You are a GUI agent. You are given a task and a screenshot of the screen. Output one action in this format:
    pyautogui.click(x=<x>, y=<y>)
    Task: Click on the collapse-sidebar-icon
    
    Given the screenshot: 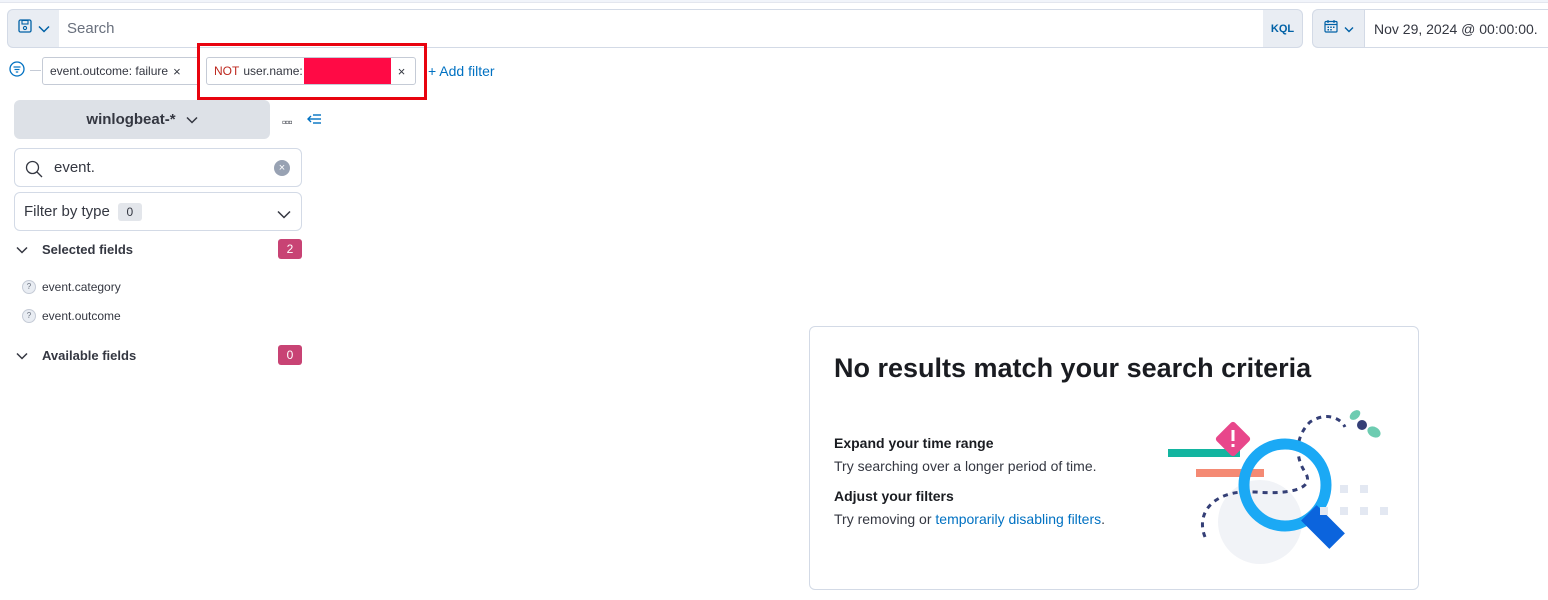 What is the action you would take?
    pyautogui.click(x=314, y=119)
    